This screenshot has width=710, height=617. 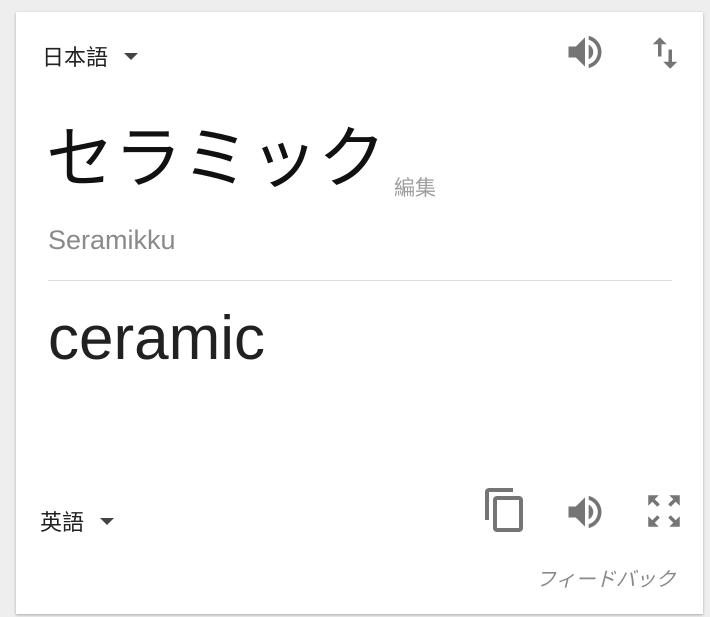 I want to click on fullscreen-icon, so click(x=664, y=511).